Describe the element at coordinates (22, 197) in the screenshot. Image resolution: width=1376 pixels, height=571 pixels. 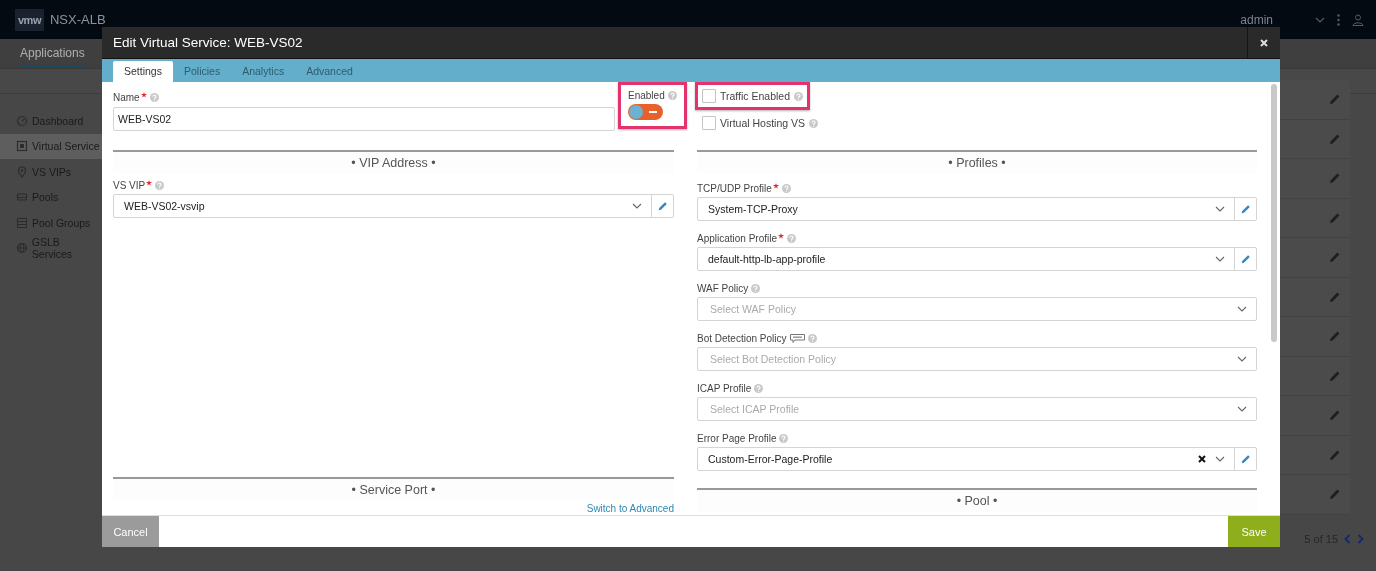
I see `drive-icon` at that location.